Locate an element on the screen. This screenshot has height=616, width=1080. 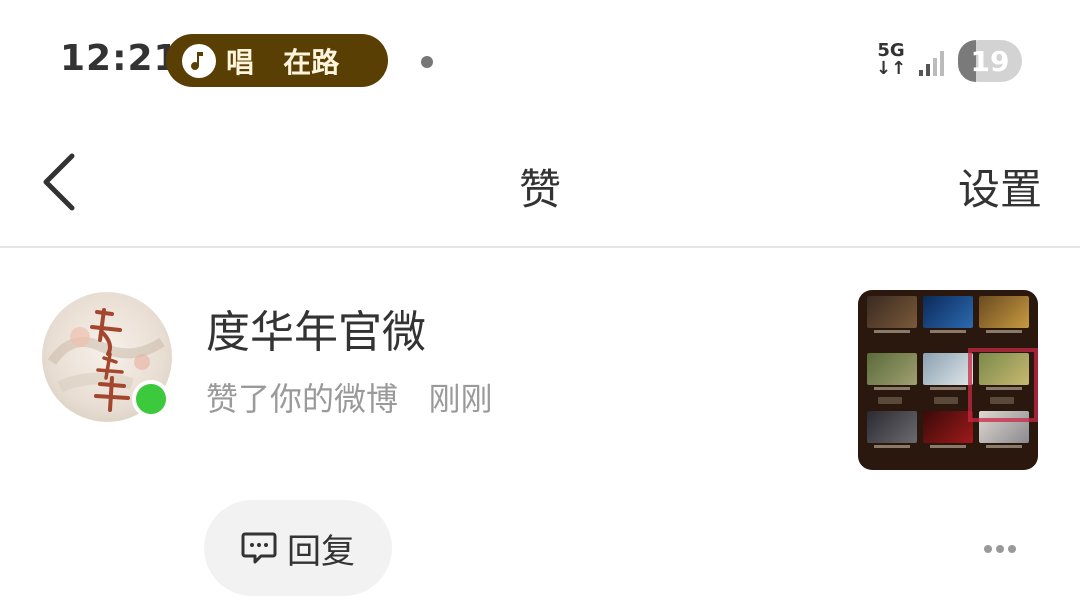
post-thumbnail is located at coordinates (948, 380).